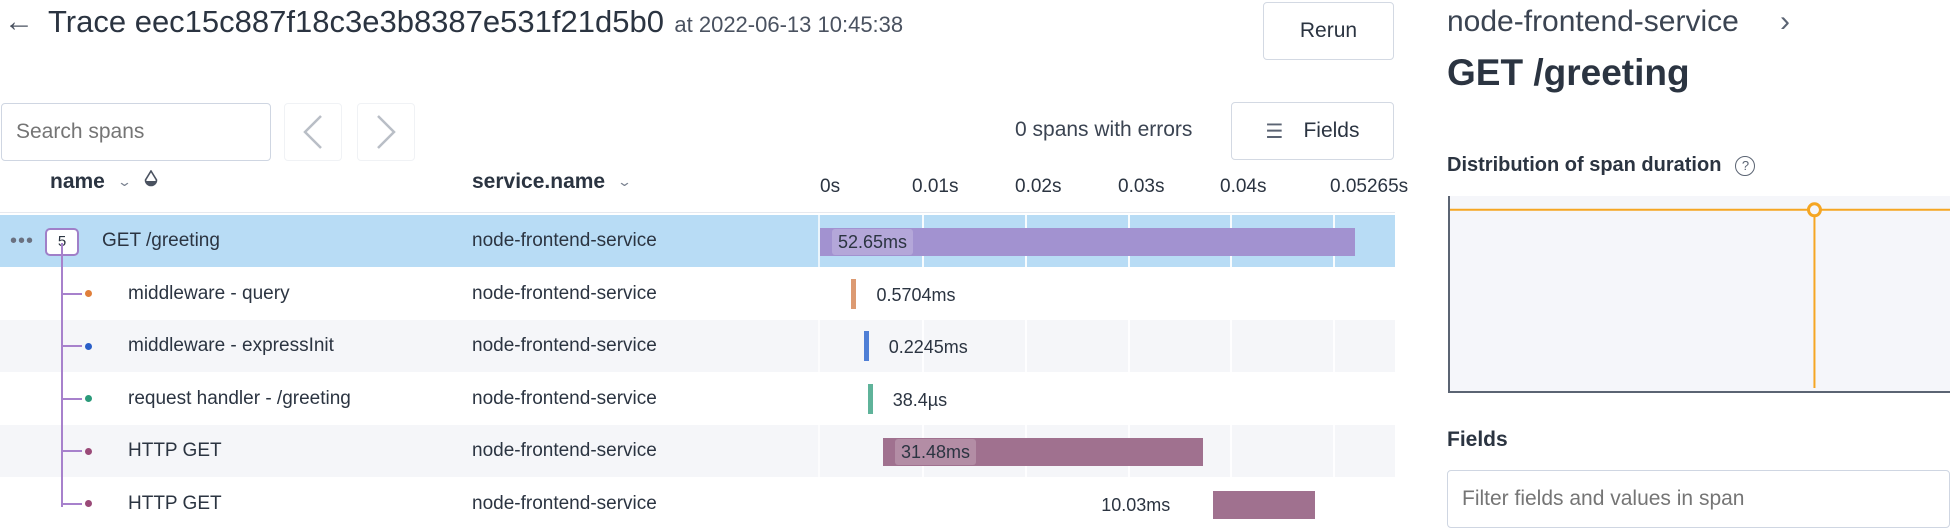 Image resolution: width=1950 pixels, height=529 pixels. Describe the element at coordinates (1369, 186) in the screenshot. I see `timeline-tick-label: 0.05265s` at that location.